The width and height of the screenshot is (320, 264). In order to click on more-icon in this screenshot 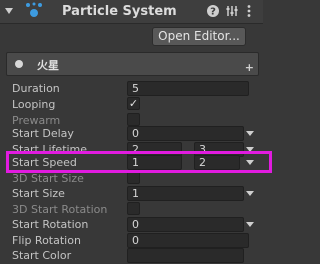, I will do `click(249, 11)`.